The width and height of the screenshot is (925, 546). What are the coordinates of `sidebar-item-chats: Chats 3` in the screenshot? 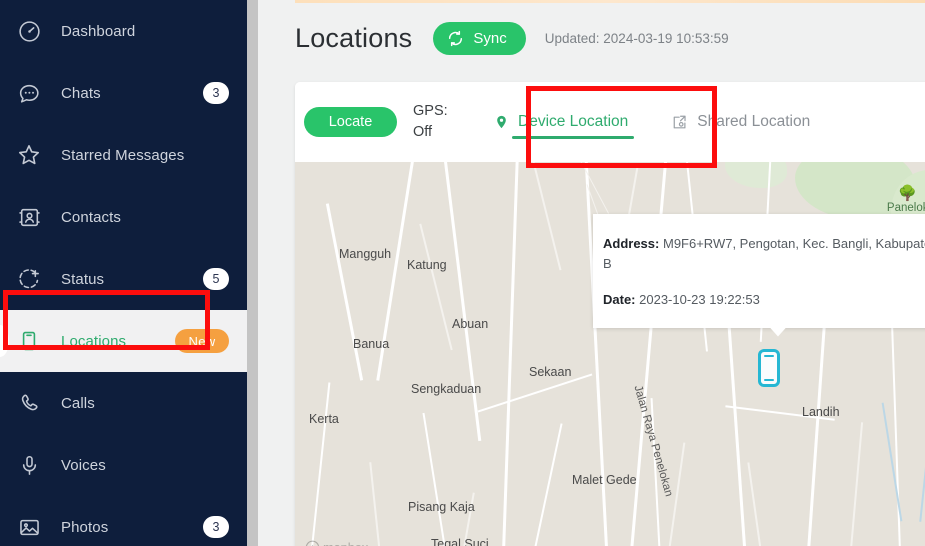 It's located at (123, 93).